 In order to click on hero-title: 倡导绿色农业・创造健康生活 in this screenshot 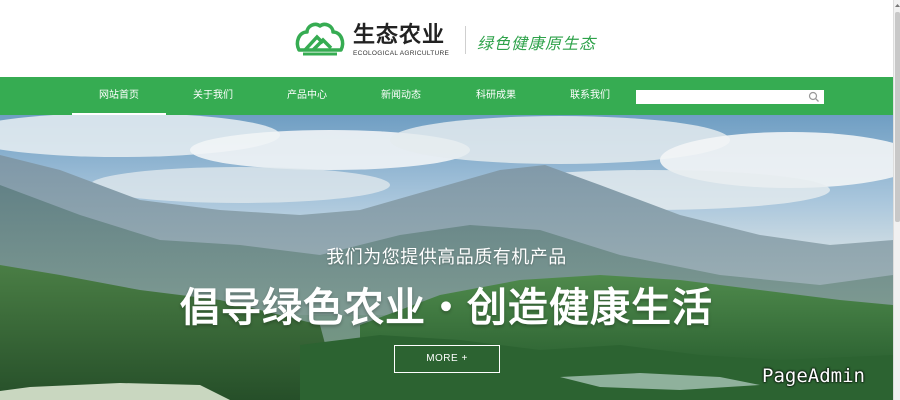, I will do `click(446, 308)`.